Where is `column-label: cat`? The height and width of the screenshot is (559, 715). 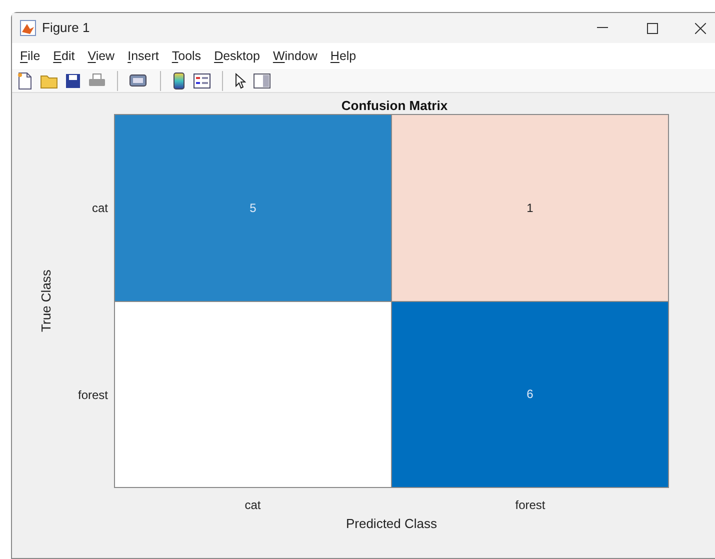
column-label: cat is located at coordinates (252, 505).